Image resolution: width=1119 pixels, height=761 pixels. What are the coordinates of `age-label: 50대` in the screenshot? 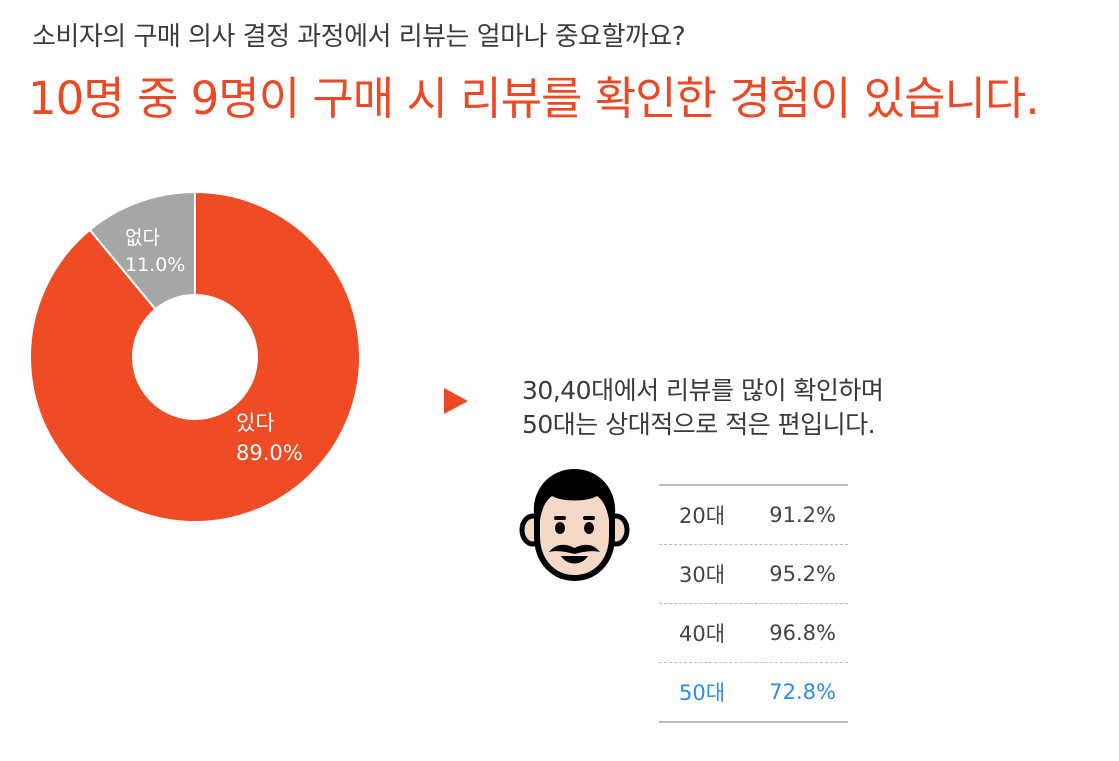 It's located at (702, 693).